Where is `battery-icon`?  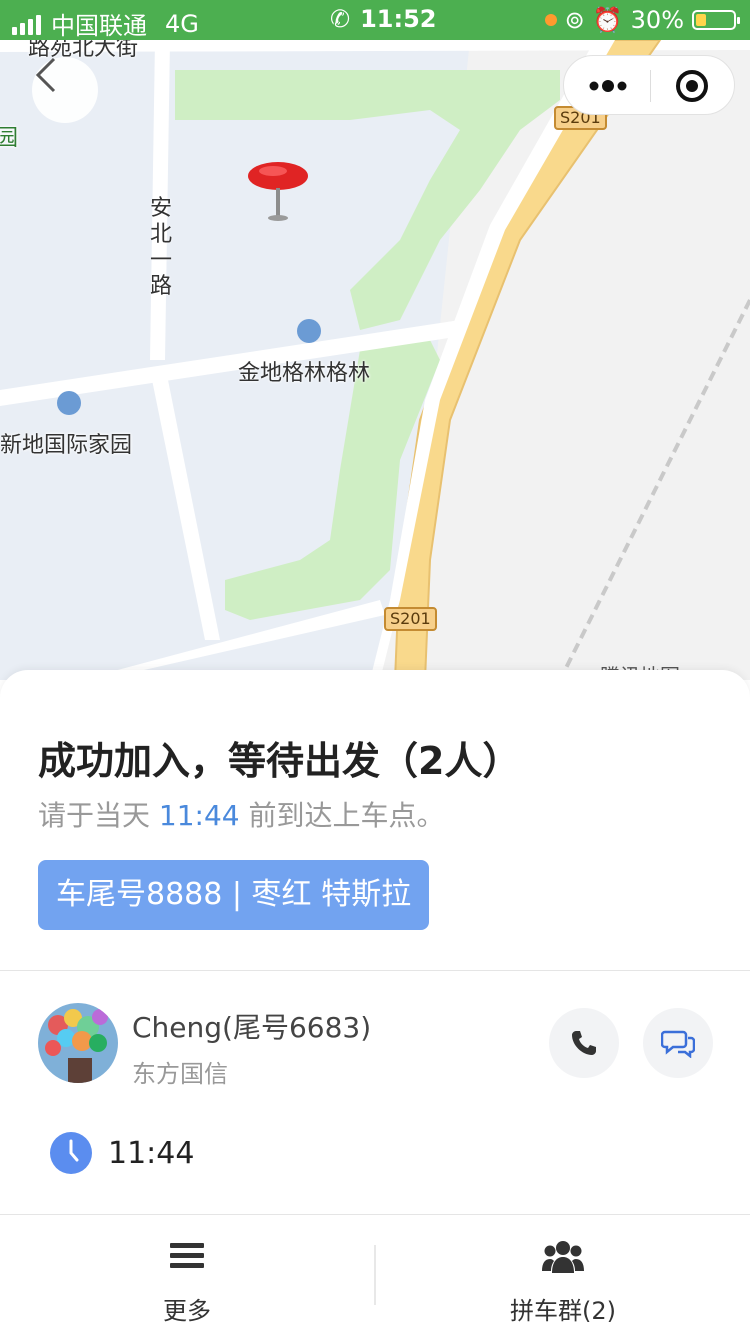 battery-icon is located at coordinates (716, 20).